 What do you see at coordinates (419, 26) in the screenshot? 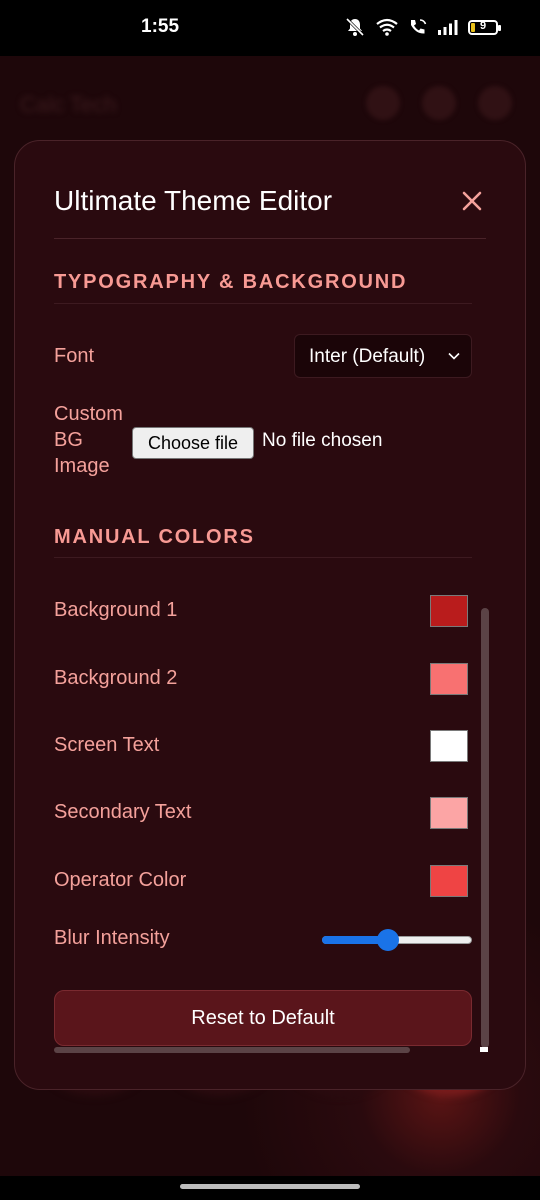
I see `wifi-call-icon` at bounding box center [419, 26].